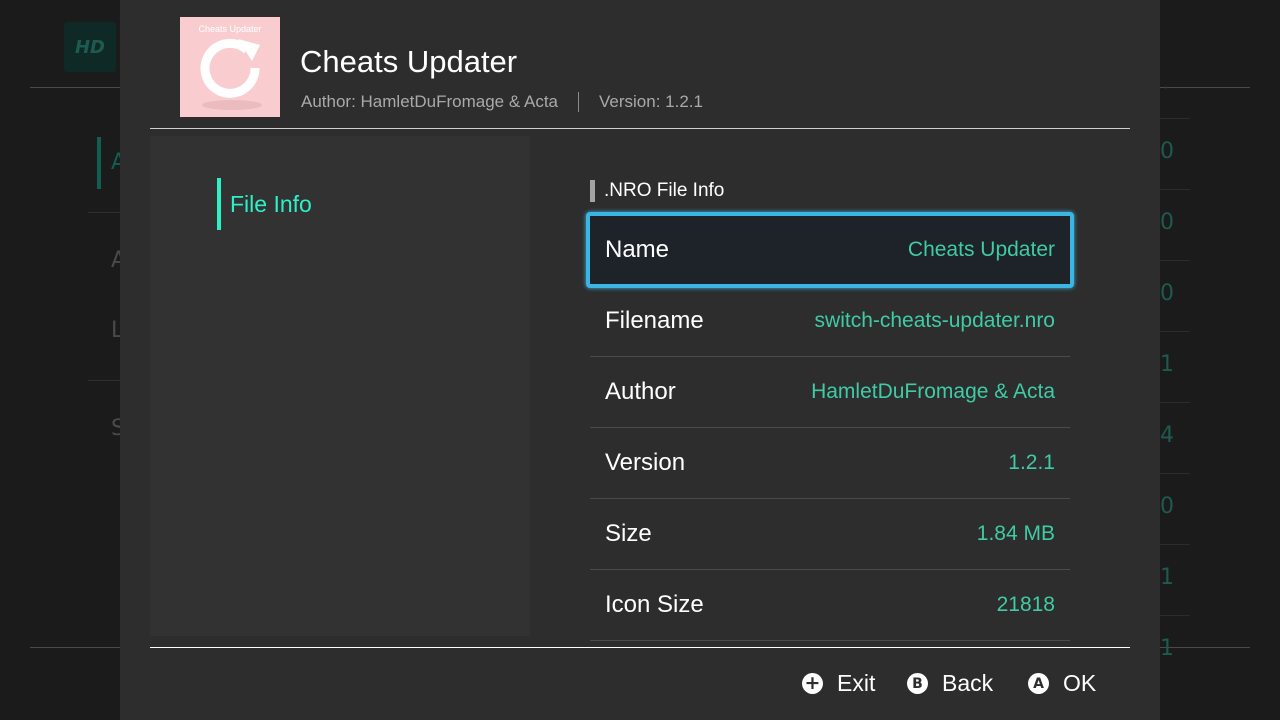 This screenshot has width=1280, height=720. Describe the element at coordinates (430, 101) in the screenshot. I see `author-label: Author: HamletDuFromage & Acta` at that location.